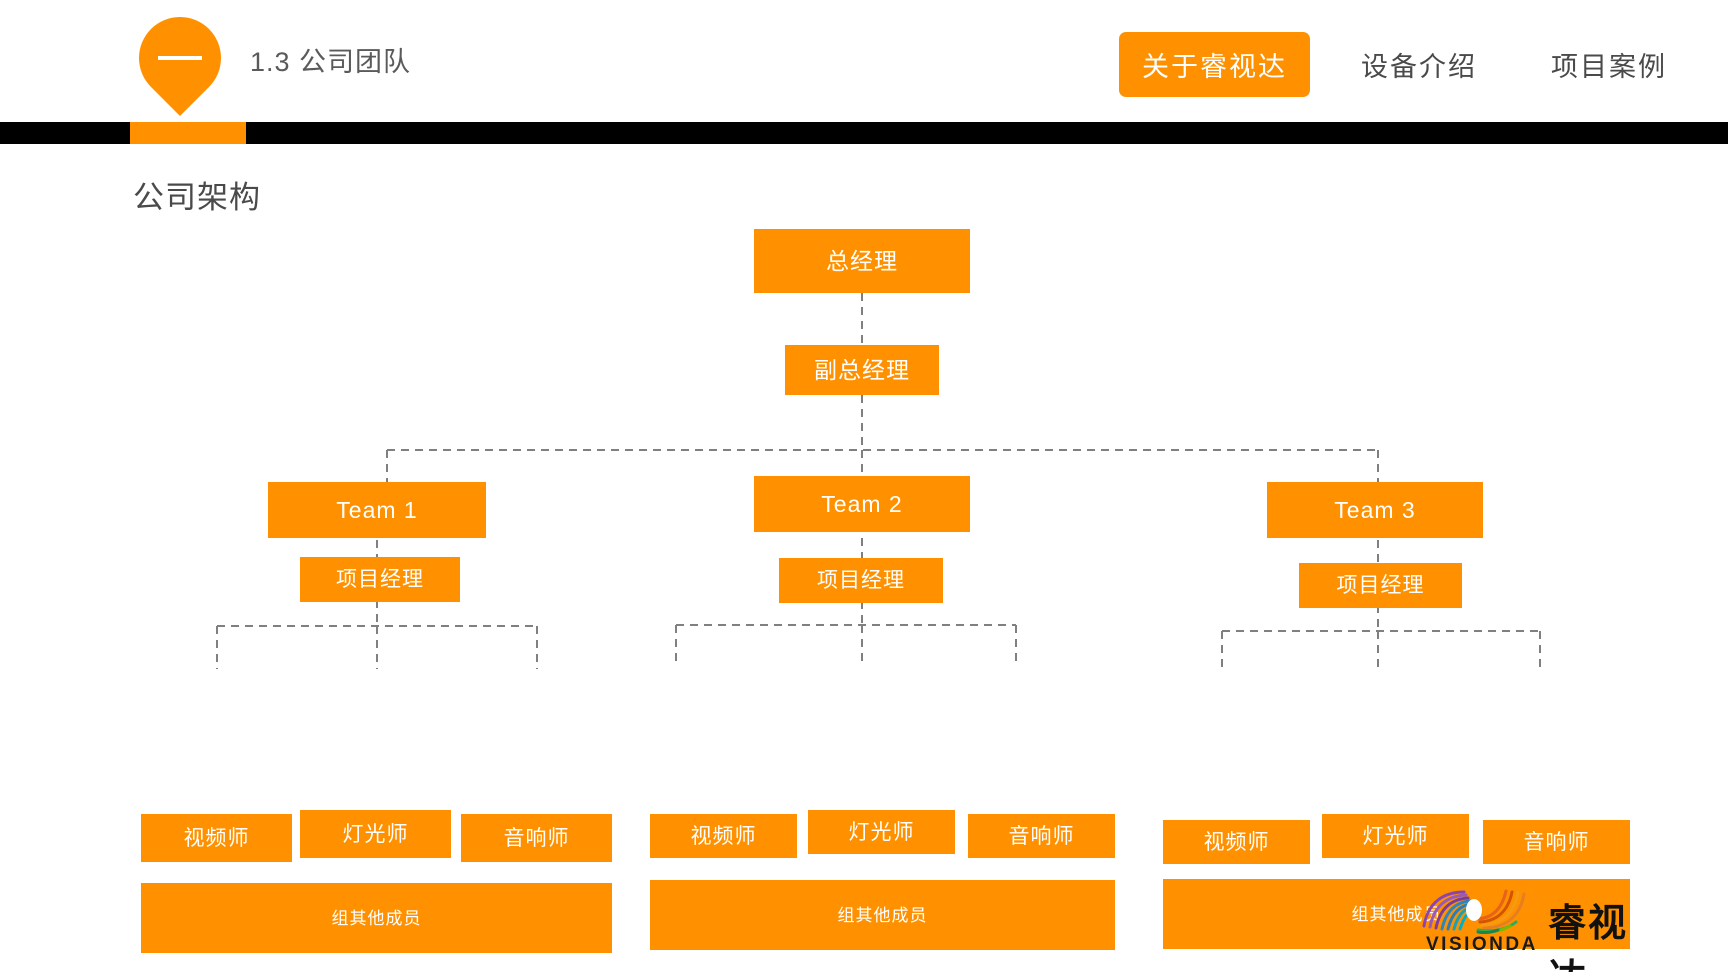  What do you see at coordinates (1419, 64) in the screenshot?
I see `tab-equipment: 设备介绍` at bounding box center [1419, 64].